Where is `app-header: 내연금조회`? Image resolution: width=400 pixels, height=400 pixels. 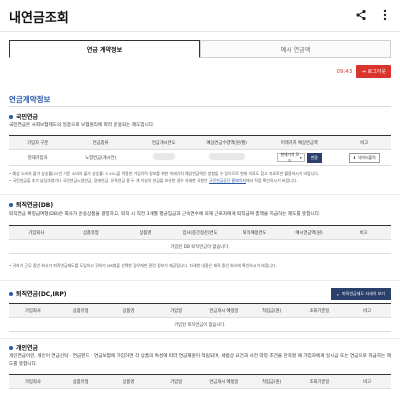
app-header: 내연금조회 is located at coordinates (200, 16).